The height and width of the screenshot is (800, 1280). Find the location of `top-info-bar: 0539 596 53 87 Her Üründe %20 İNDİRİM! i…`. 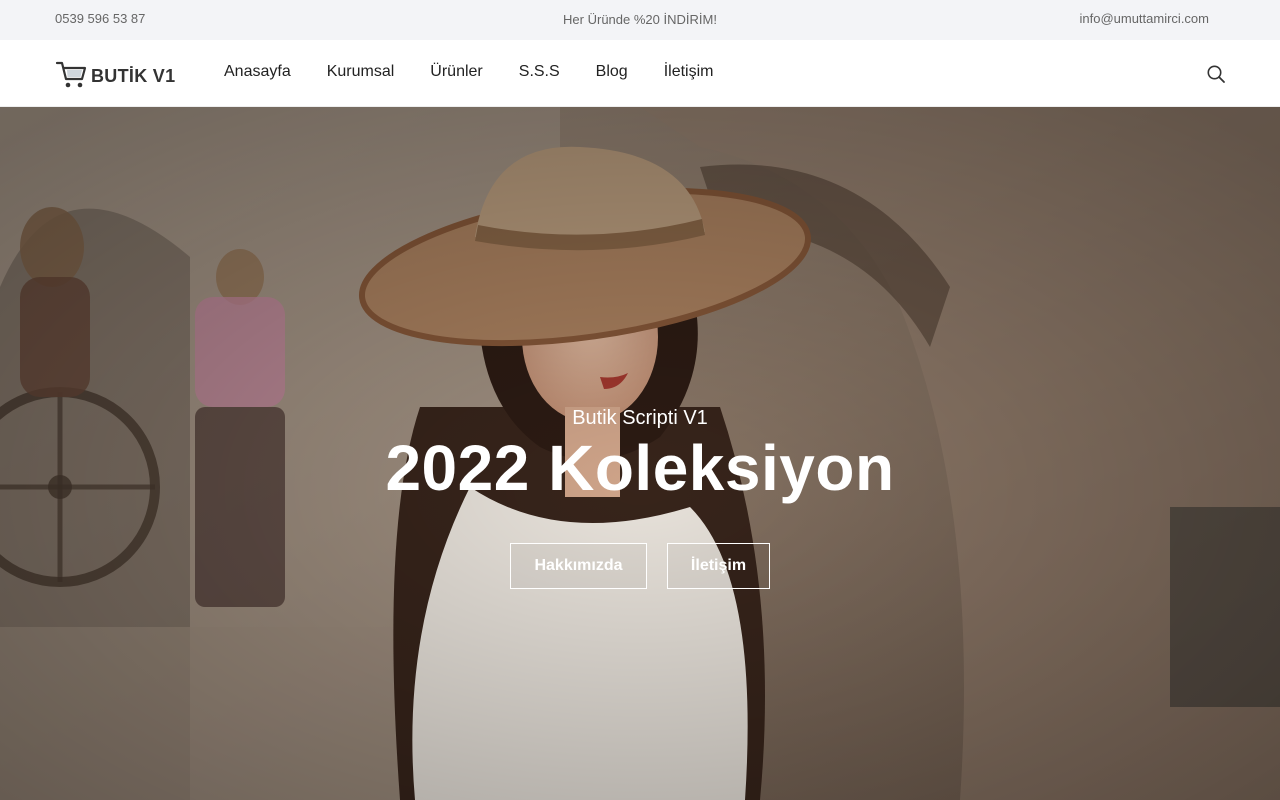

top-info-bar: 0539 596 53 87 Her Üründe %20 İNDİRİM! i… is located at coordinates (640, 20).